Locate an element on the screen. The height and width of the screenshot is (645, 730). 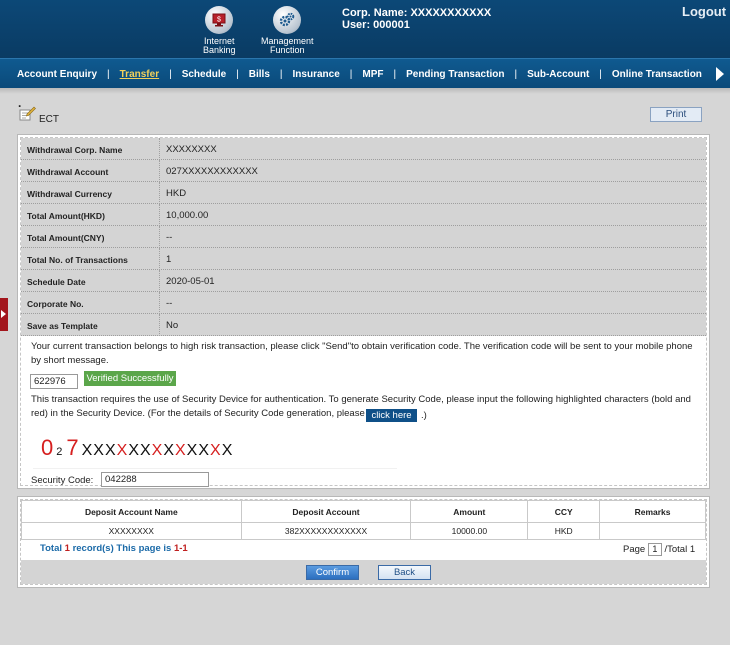
info-label: Total Amount(CNY) is located at coordinates (66, 238).